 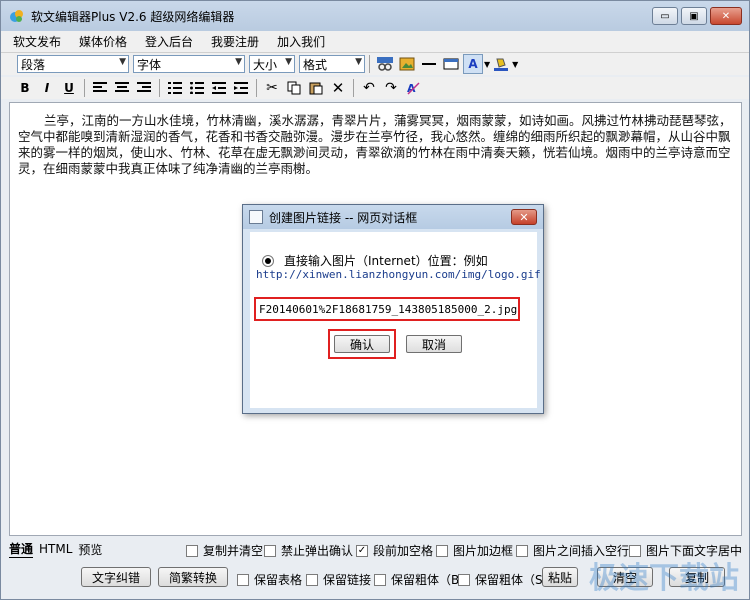 I want to click on window-title: 软文编辑器Plus V2.6 超级网络编辑器, so click(x=133, y=16).